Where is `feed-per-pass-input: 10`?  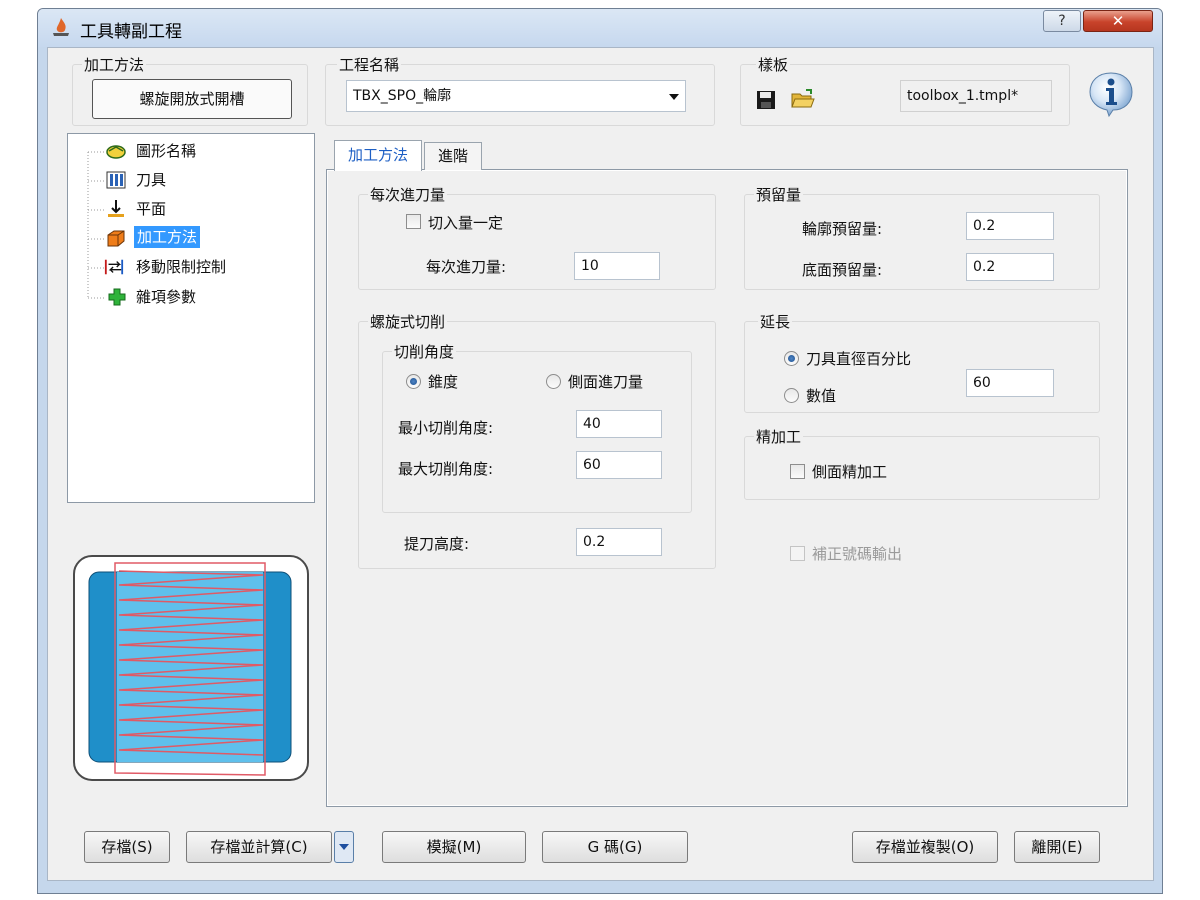
feed-per-pass-input: 10 is located at coordinates (617, 266).